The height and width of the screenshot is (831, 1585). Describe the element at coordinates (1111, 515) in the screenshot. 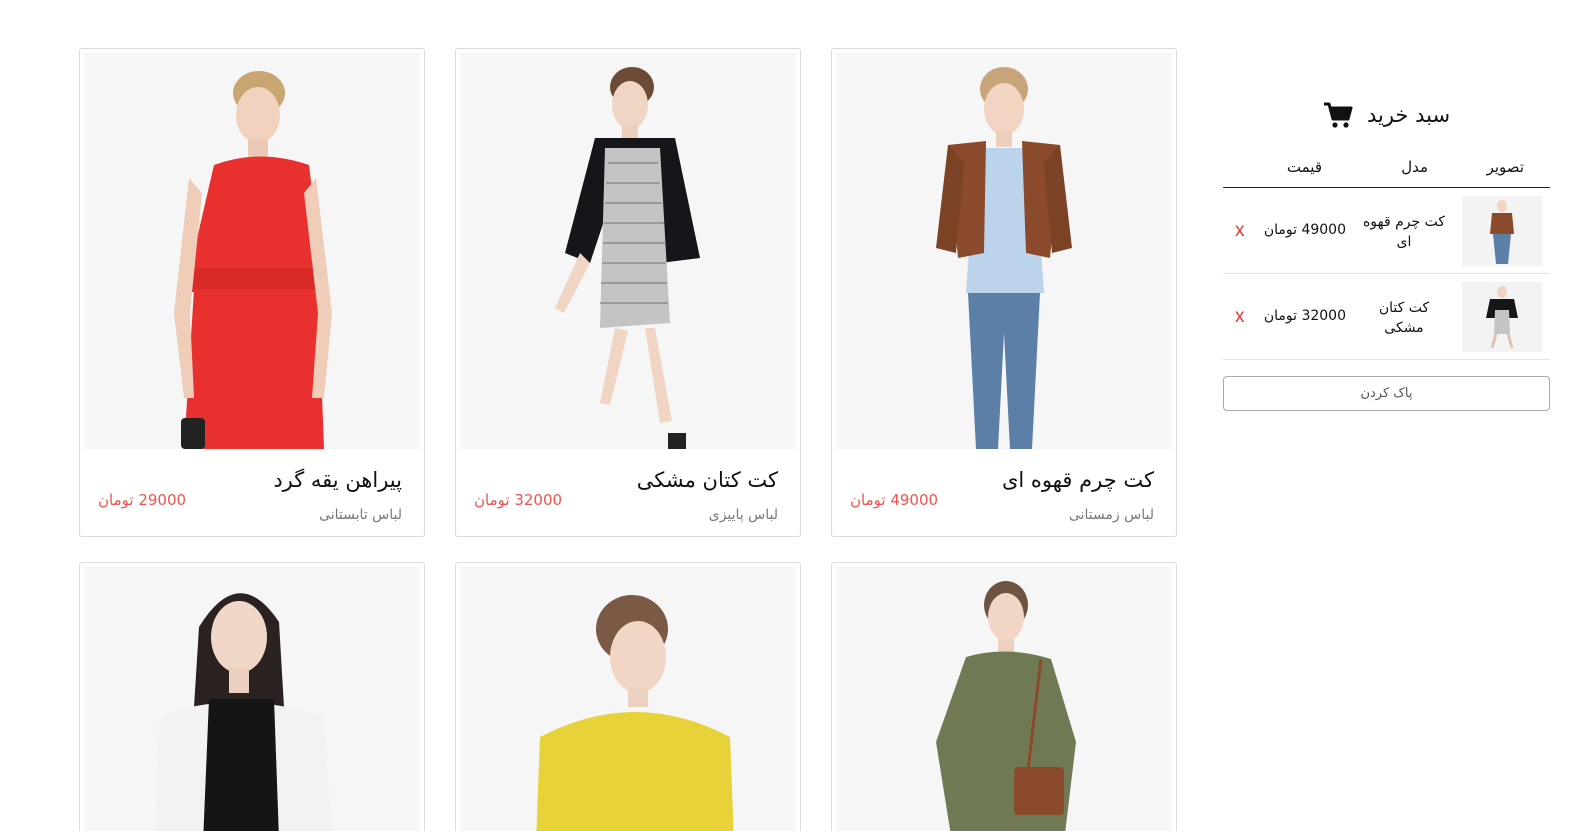

I see `product-category: لباس زمستانی` at that location.